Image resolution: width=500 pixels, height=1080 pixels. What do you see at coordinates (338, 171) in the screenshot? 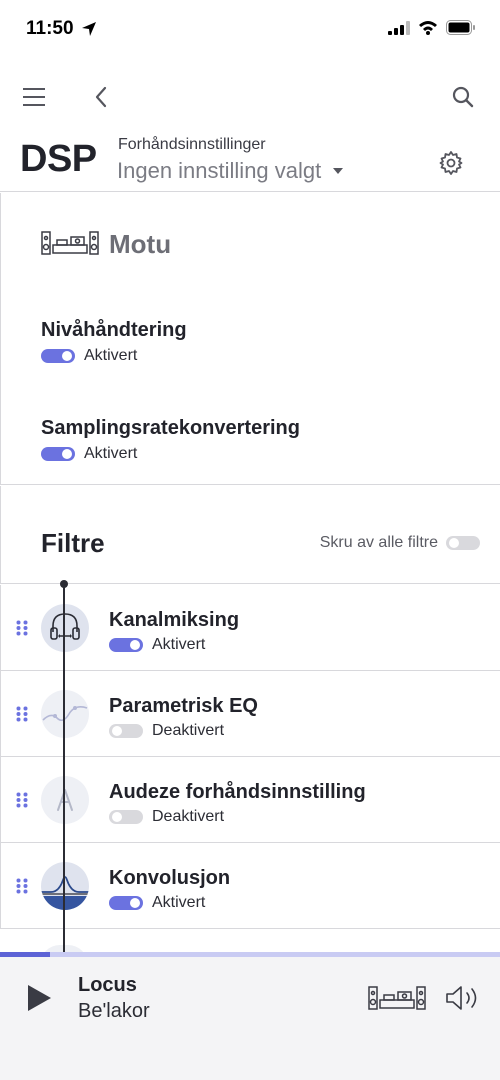
I see `caret-down-icon` at bounding box center [338, 171].